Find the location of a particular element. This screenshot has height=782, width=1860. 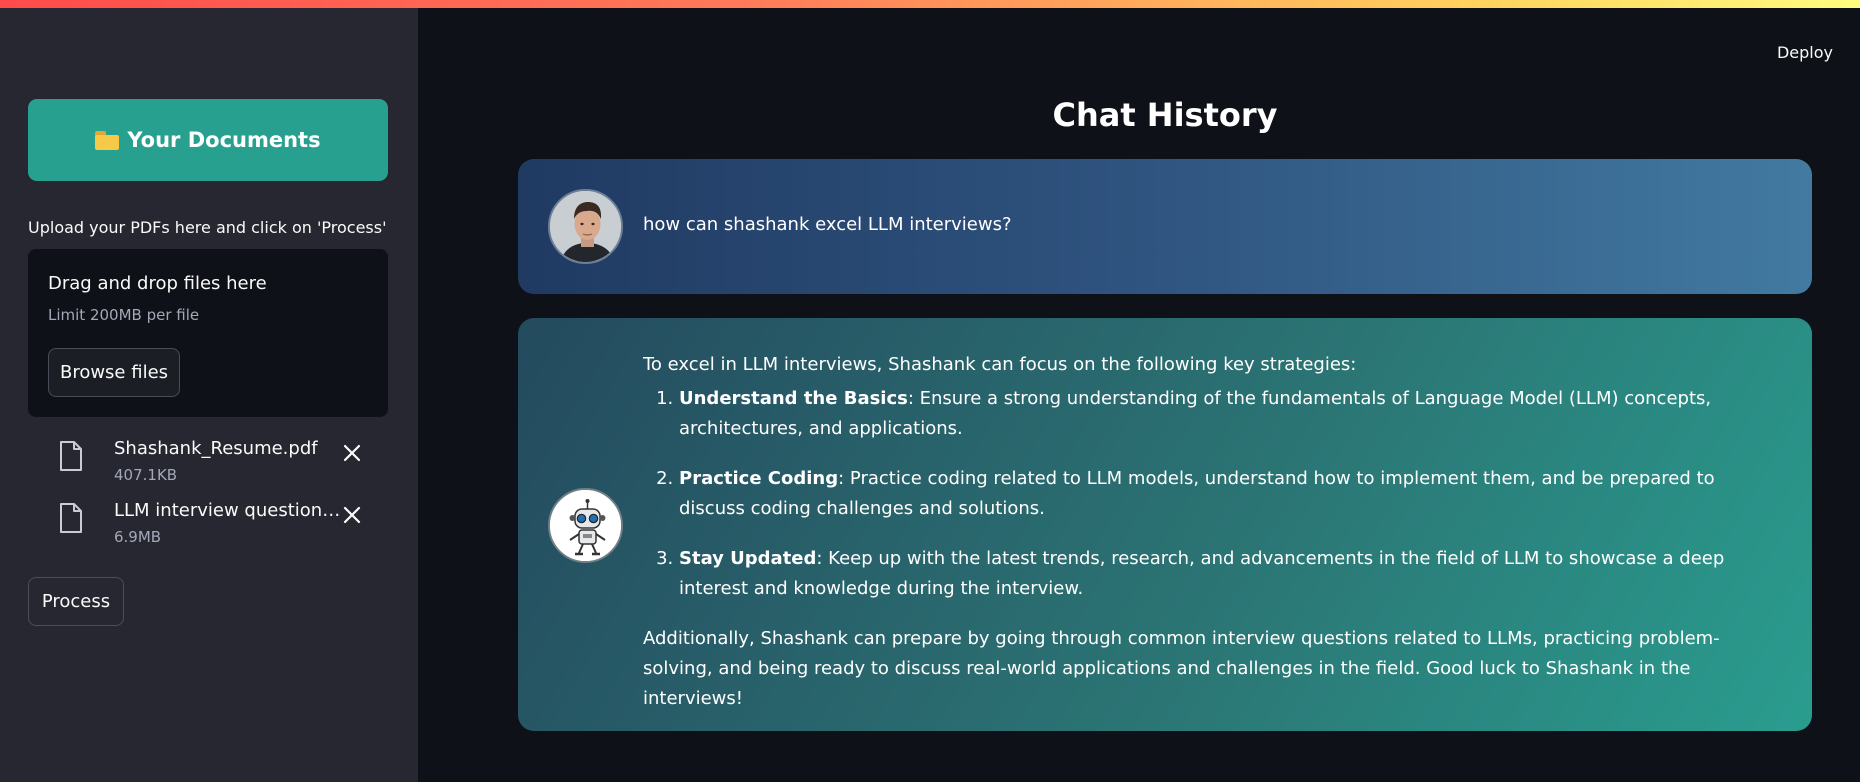

list-item-title: Stay Updated is located at coordinates (748, 558).